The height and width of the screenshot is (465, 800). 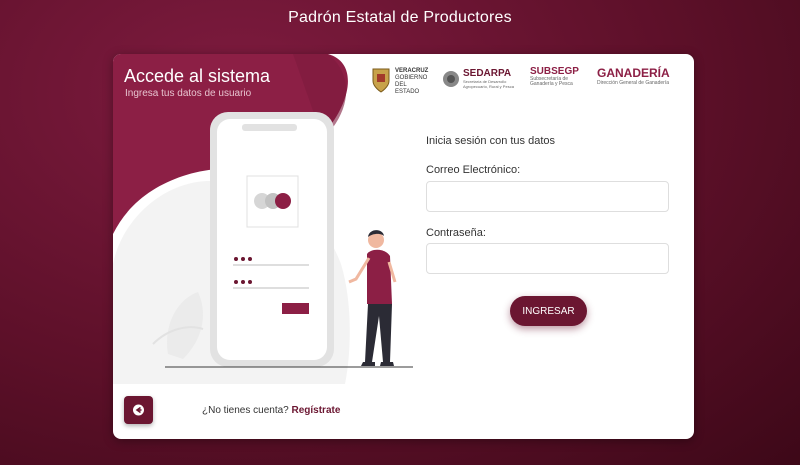 What do you see at coordinates (245, 410) in the screenshot?
I see `register-prompt-text: ¿No tienes cuenta?` at bounding box center [245, 410].